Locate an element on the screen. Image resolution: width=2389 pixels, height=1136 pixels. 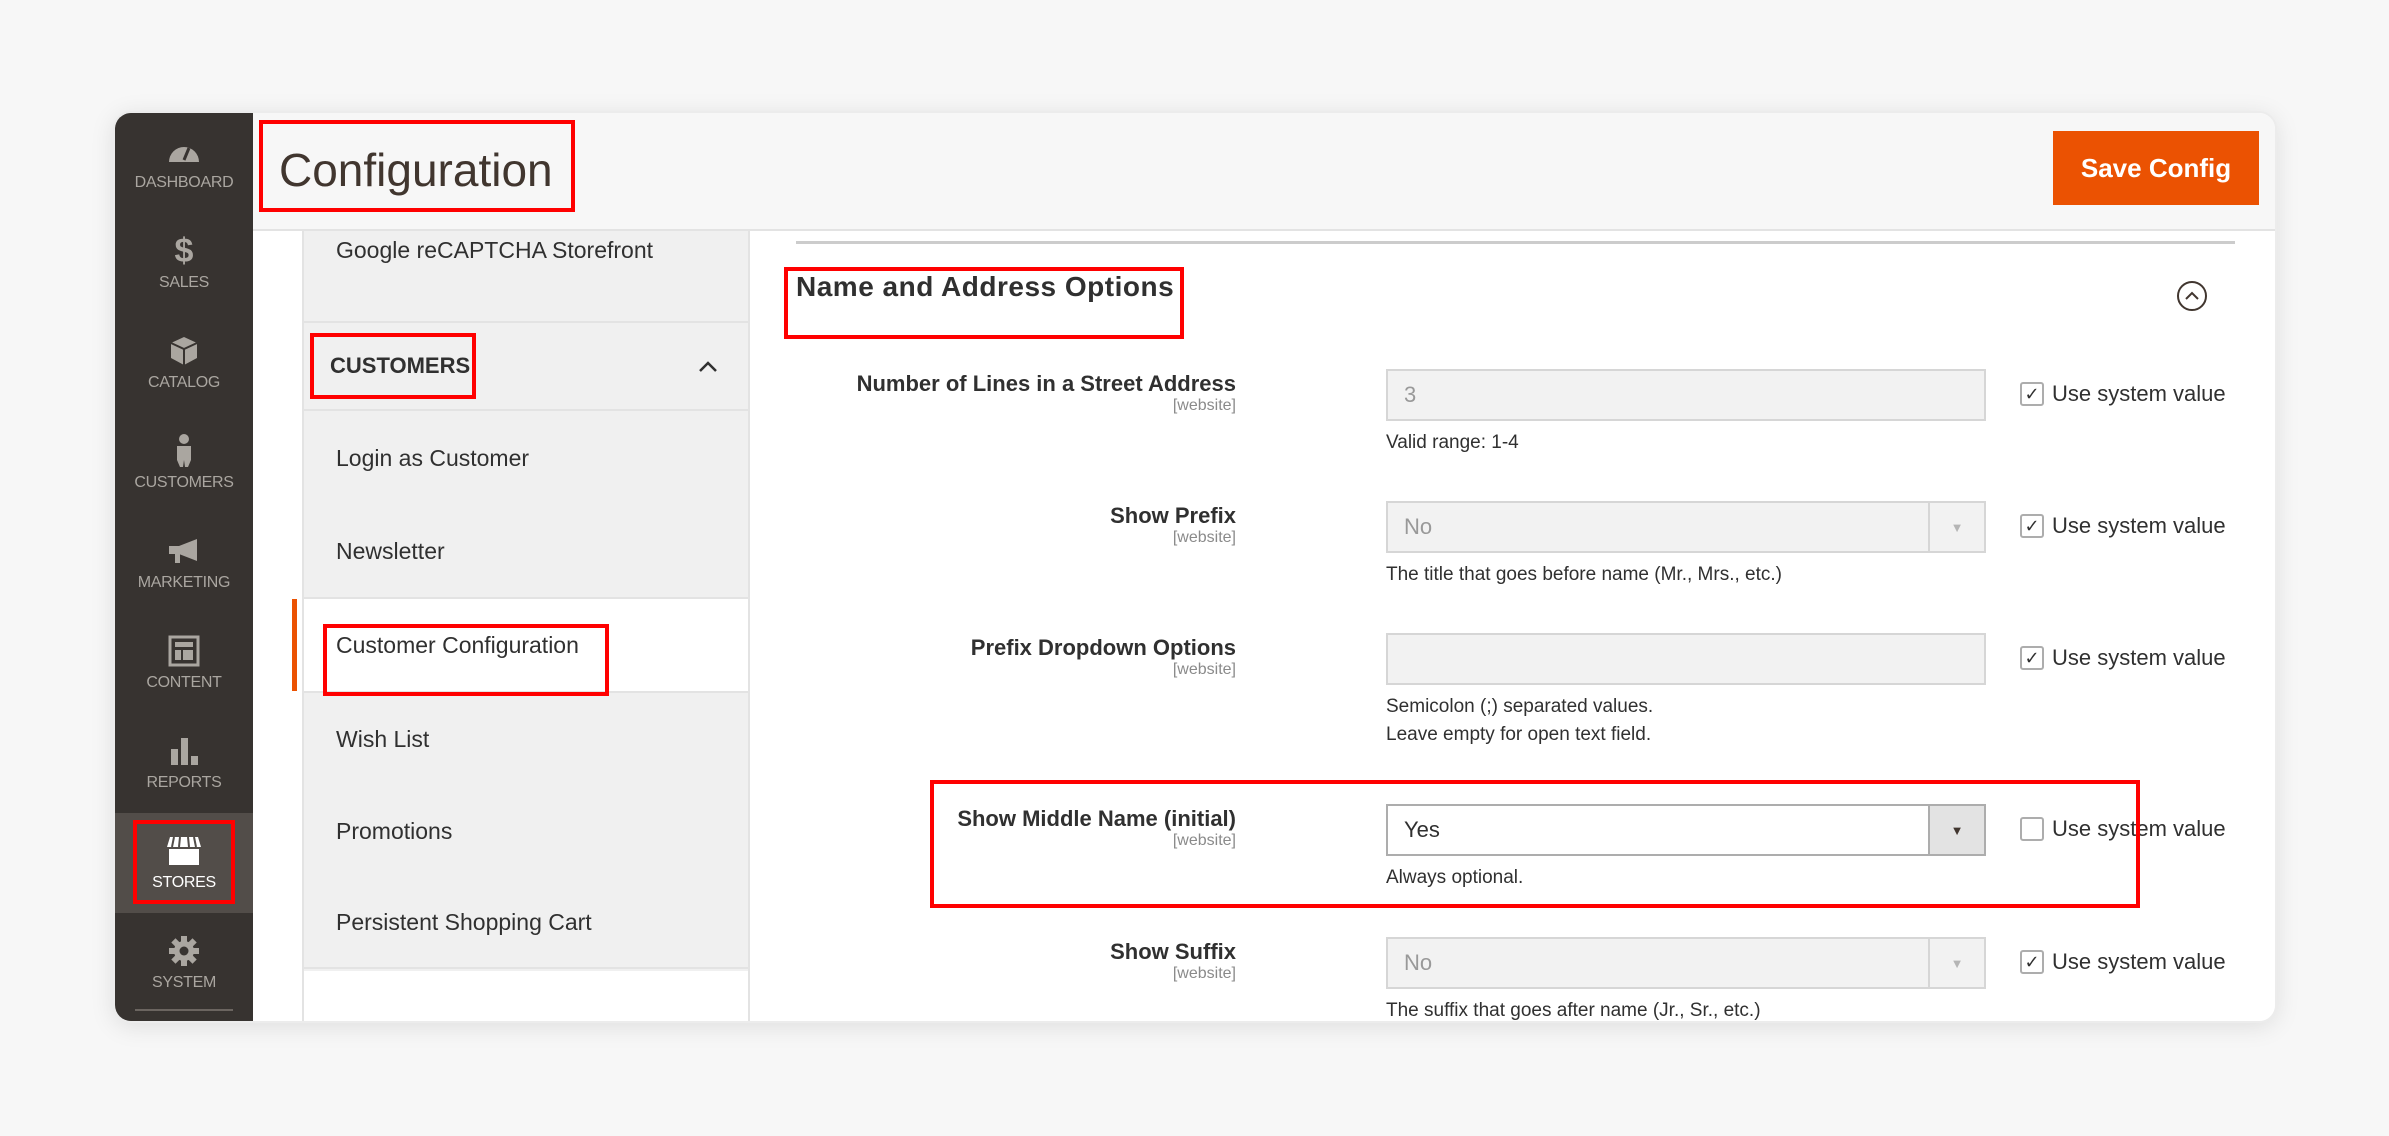
input-value: 3 is located at coordinates (1410, 394).